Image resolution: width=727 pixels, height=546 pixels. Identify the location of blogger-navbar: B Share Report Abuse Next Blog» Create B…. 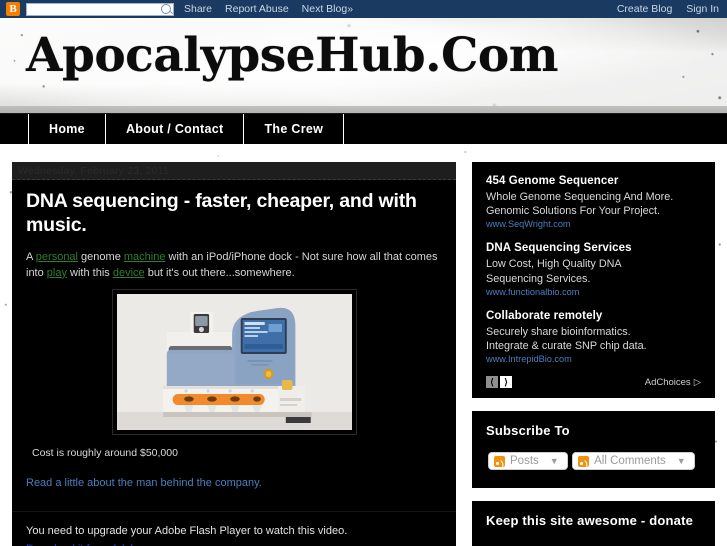
(363, 9).